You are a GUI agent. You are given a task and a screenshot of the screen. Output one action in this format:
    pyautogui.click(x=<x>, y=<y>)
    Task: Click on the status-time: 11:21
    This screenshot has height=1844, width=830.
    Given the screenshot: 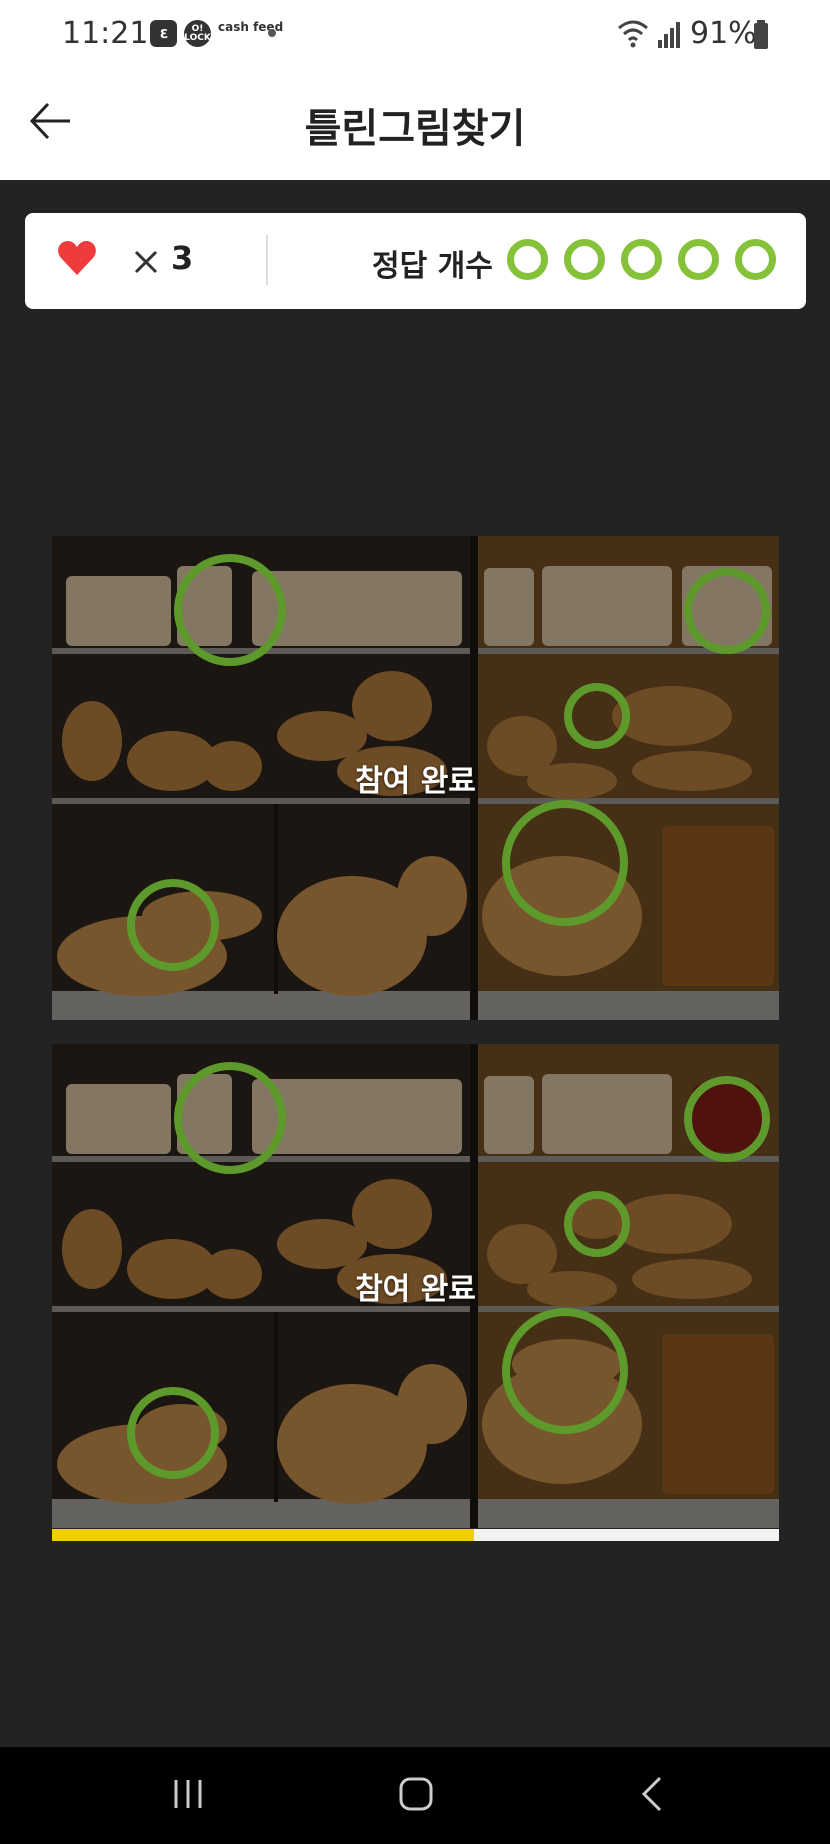 What is the action you would take?
    pyautogui.click(x=105, y=33)
    